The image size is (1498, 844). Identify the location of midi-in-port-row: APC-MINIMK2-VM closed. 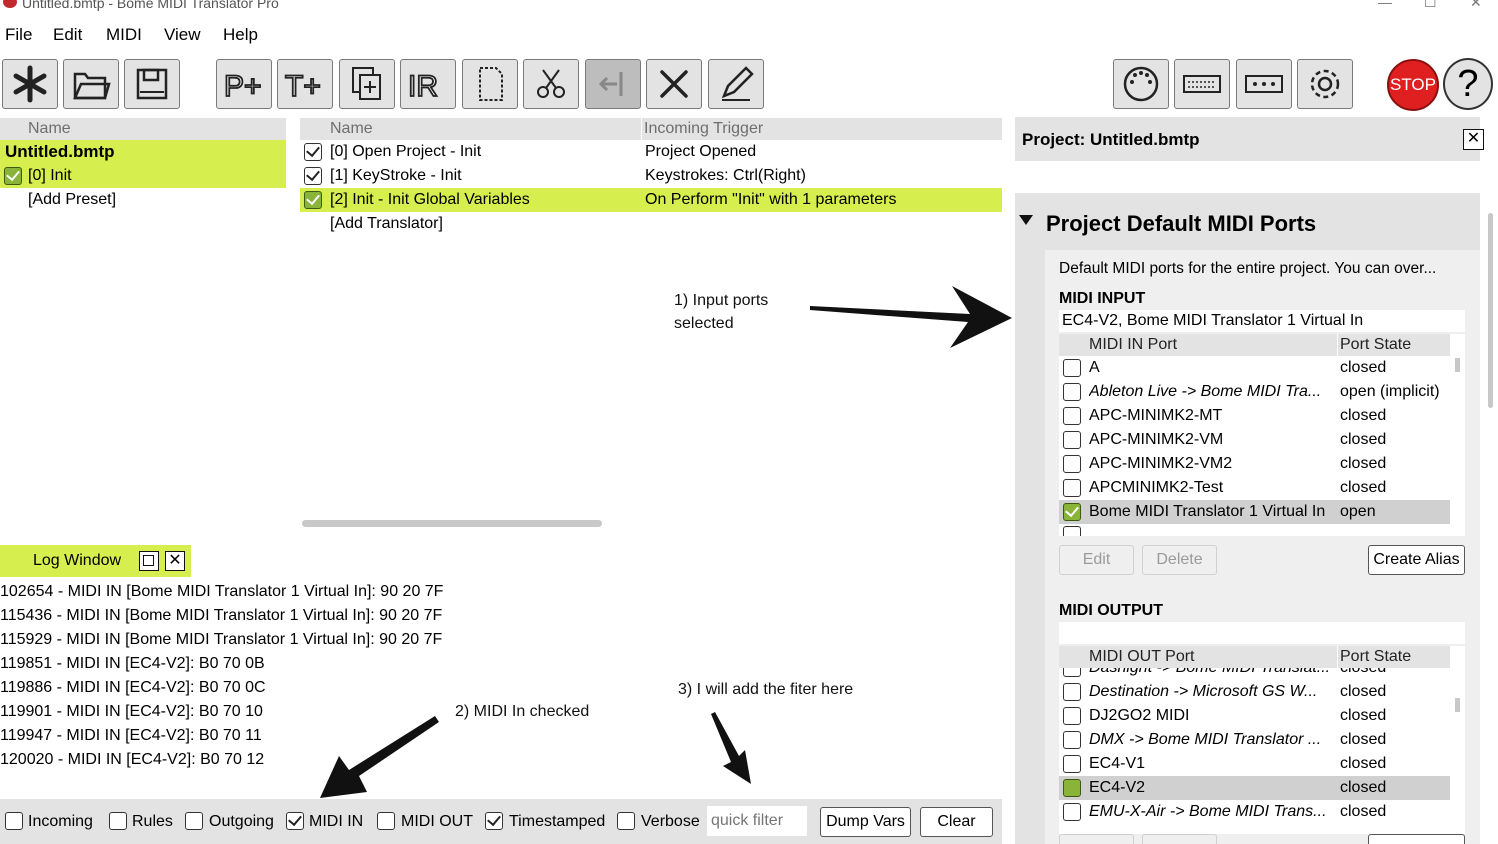
(1254, 440).